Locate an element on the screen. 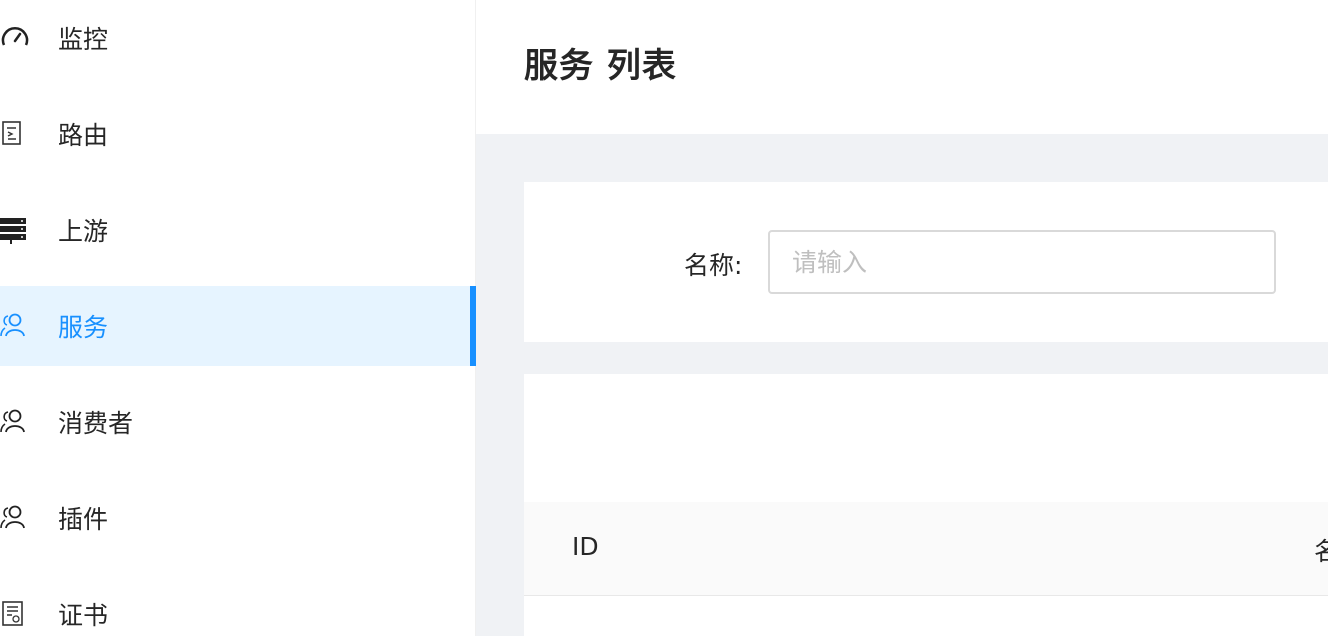  sidebar-item-label: 证书 is located at coordinates (83, 615).